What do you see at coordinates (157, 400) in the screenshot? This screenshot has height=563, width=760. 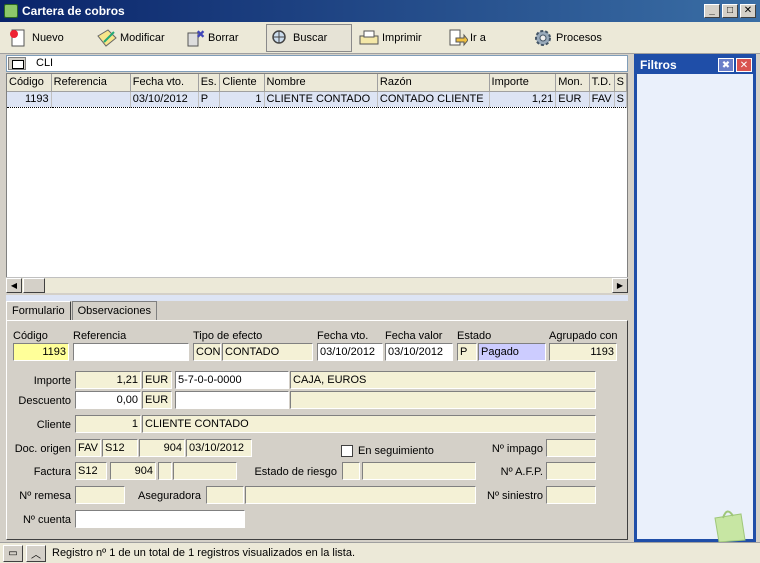 I see `descuento-moneda-field: EUR` at bounding box center [157, 400].